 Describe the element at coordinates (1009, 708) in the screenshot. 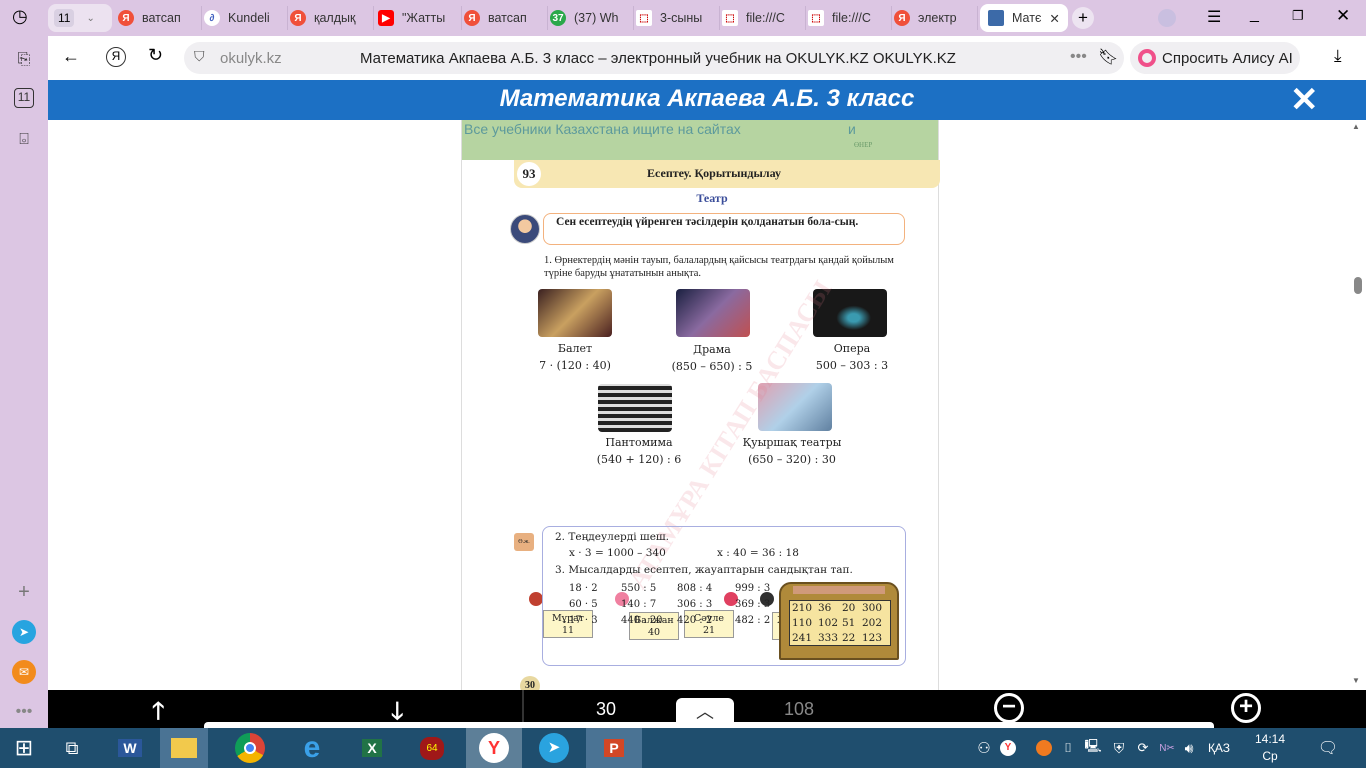

I see `zoom-out-button: −` at that location.